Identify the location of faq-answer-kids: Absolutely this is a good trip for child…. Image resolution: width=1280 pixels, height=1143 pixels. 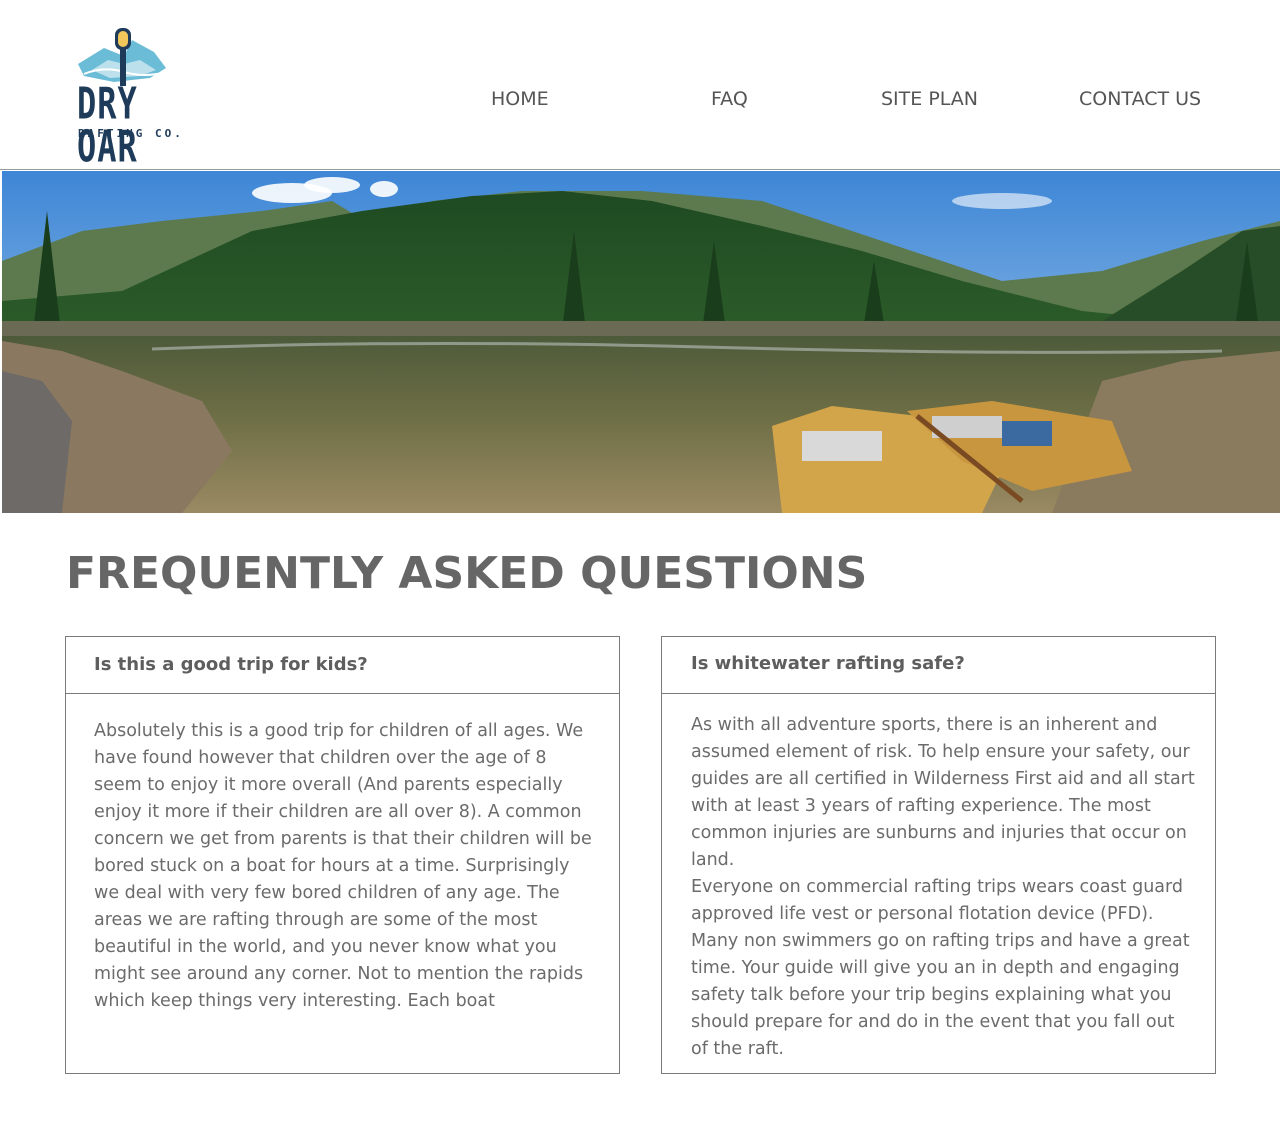
(342, 854).